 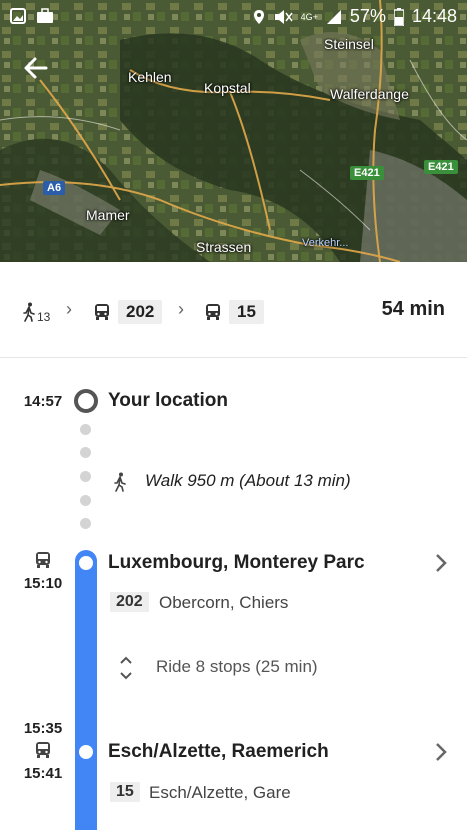 I want to click on clock: 14:48, so click(x=434, y=16).